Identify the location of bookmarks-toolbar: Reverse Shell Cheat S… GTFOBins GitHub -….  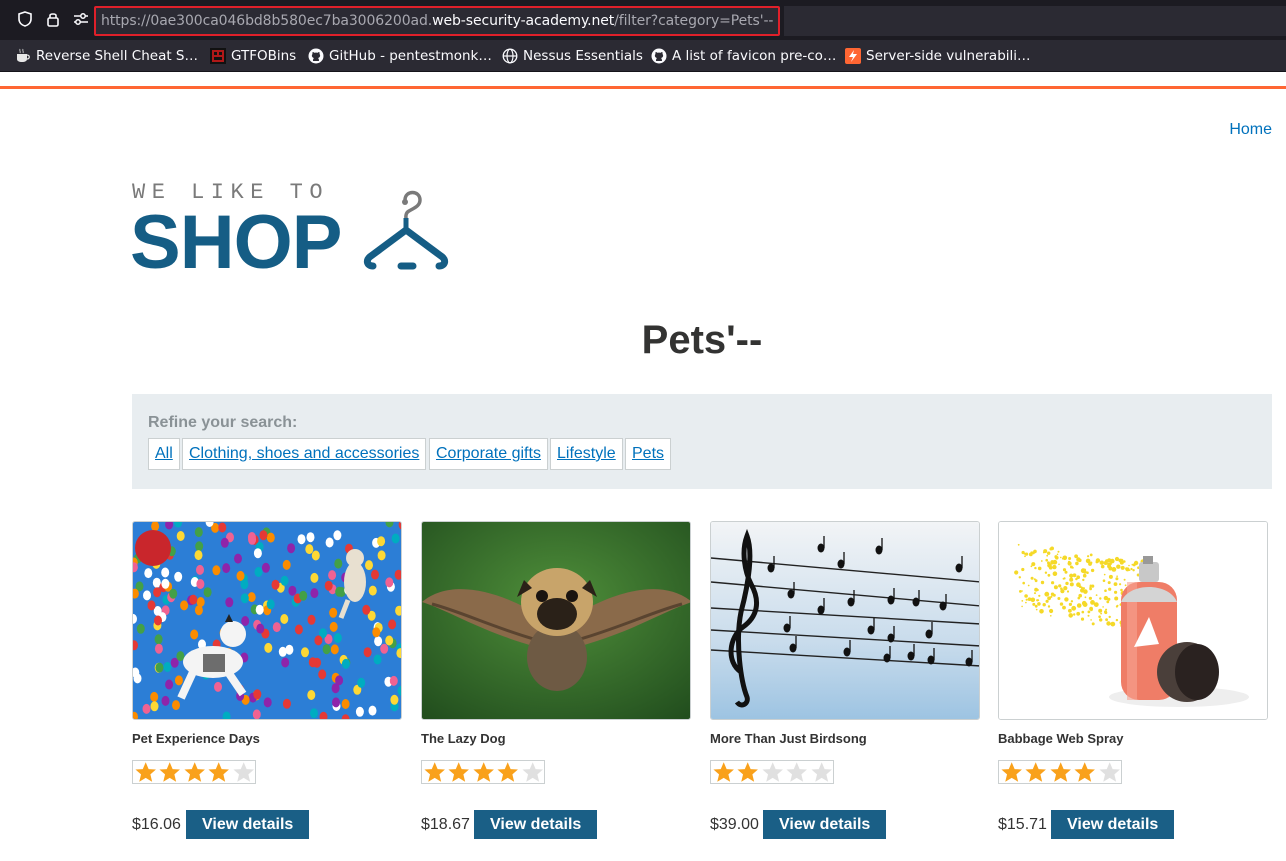
(643, 56).